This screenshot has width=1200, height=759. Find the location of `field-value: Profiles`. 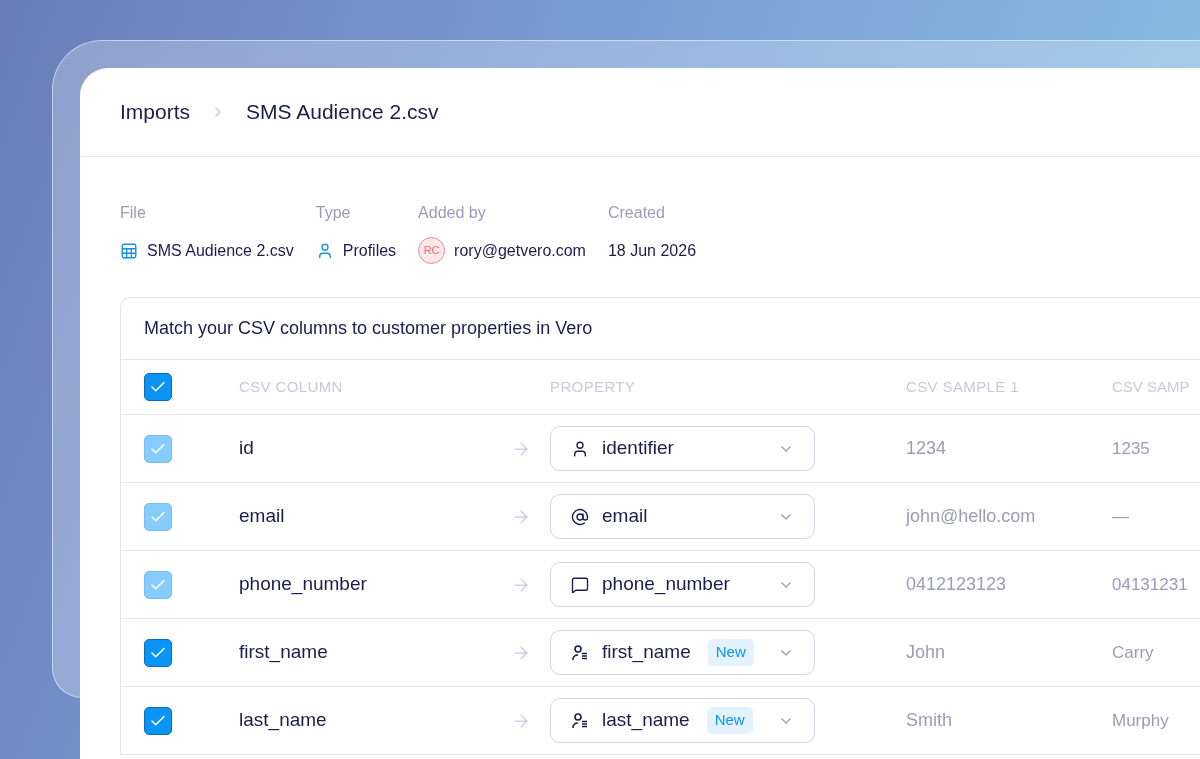

field-value: Profiles is located at coordinates (369, 250).